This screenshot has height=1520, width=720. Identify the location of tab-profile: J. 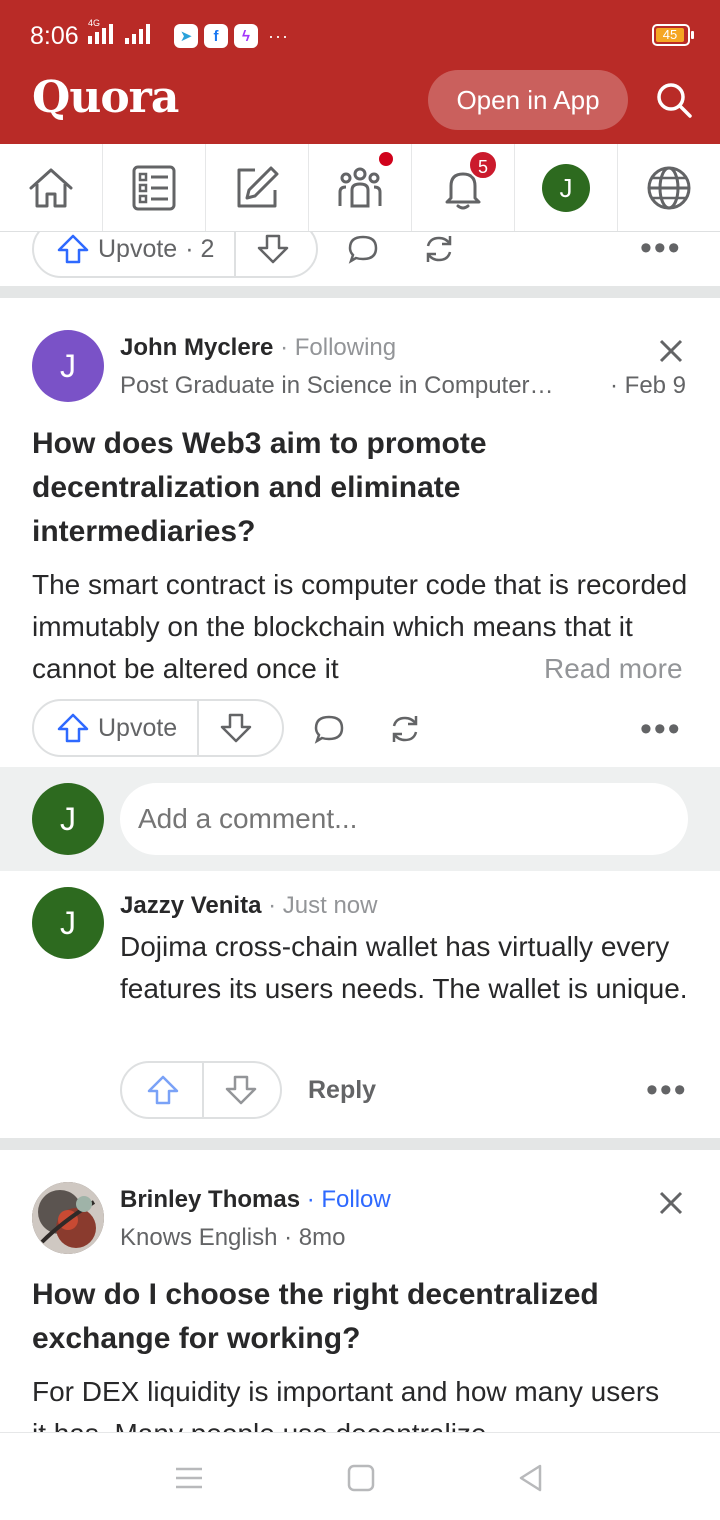
(566, 187).